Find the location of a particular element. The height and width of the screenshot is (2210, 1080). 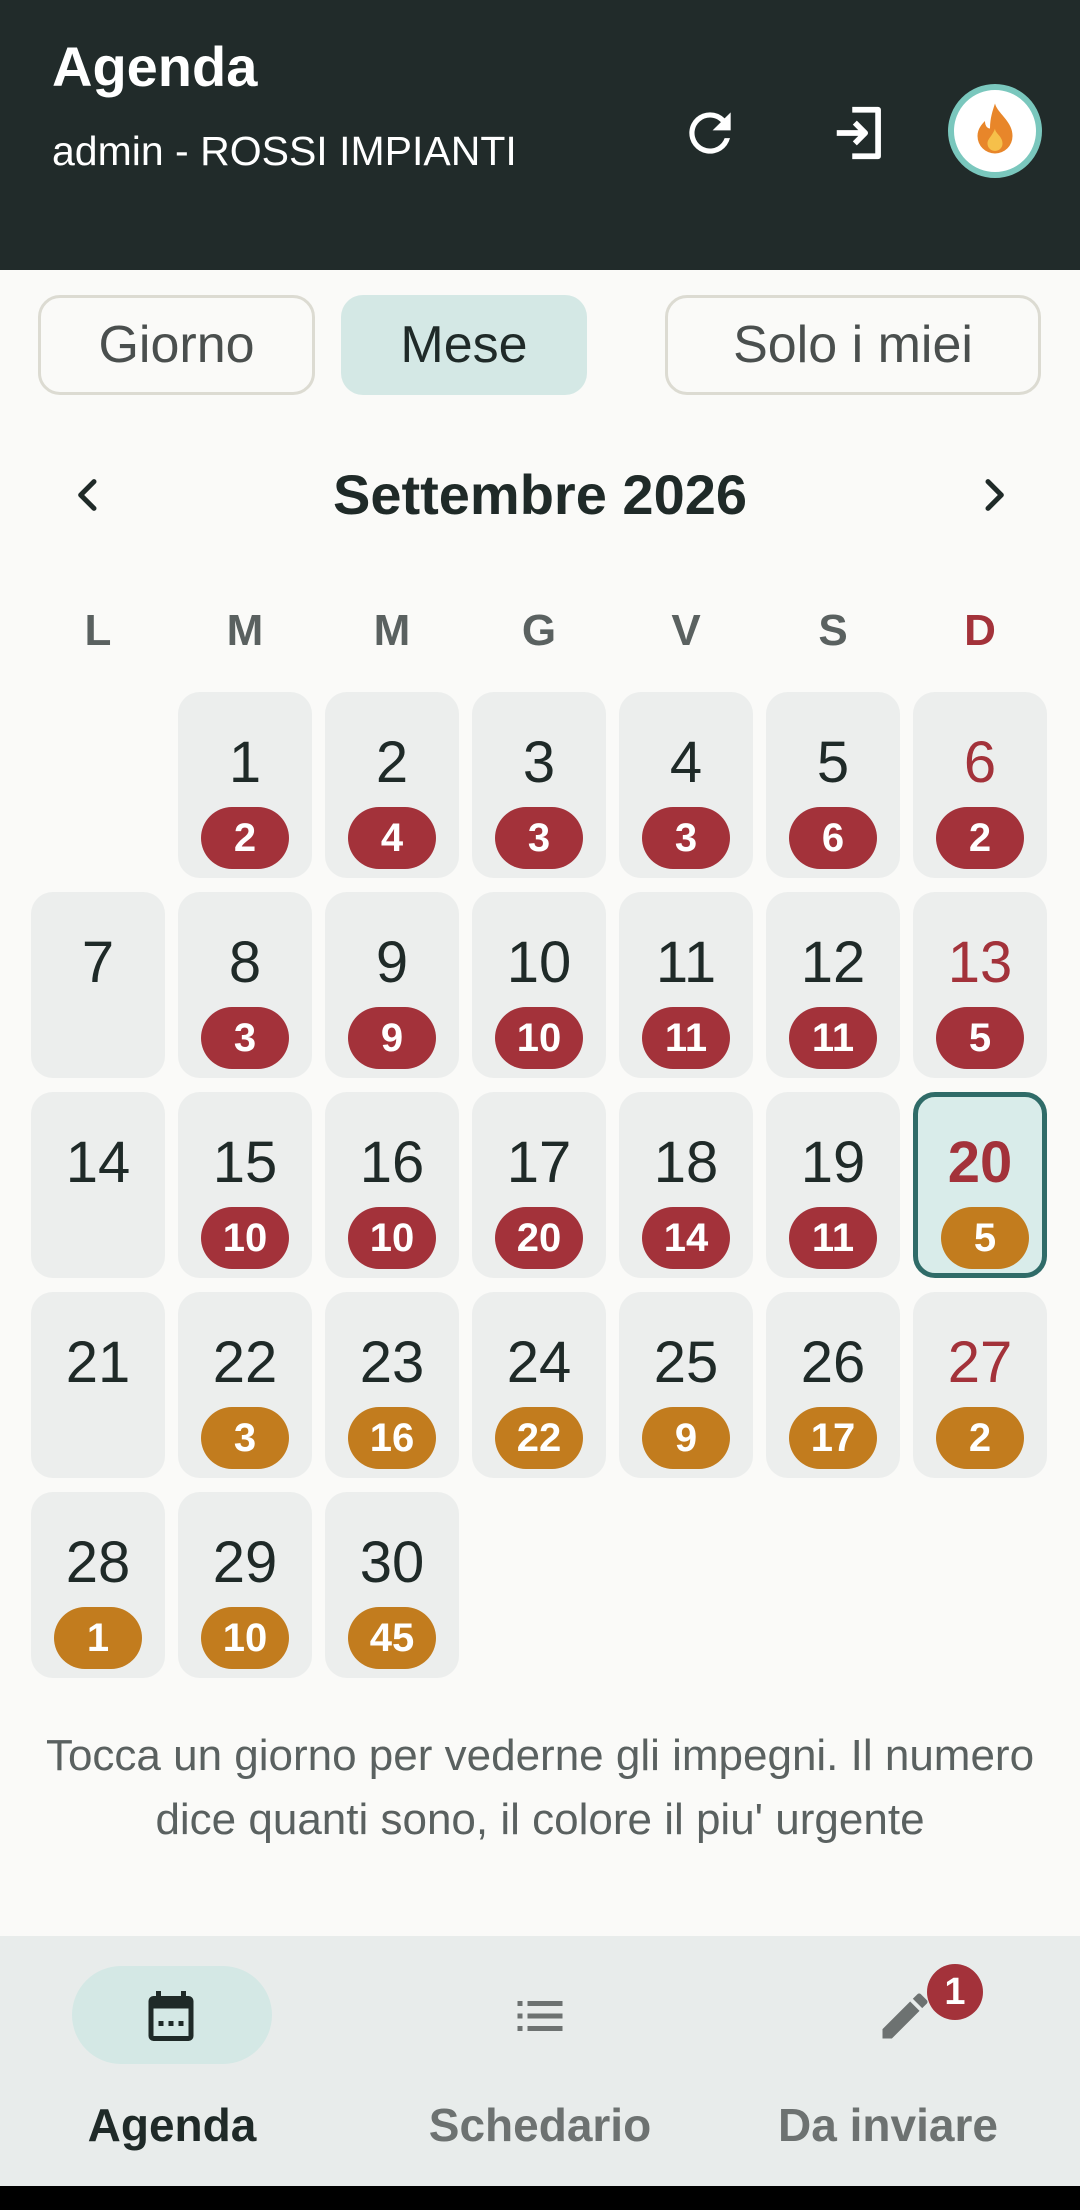

day-number: 1 is located at coordinates (245, 762).